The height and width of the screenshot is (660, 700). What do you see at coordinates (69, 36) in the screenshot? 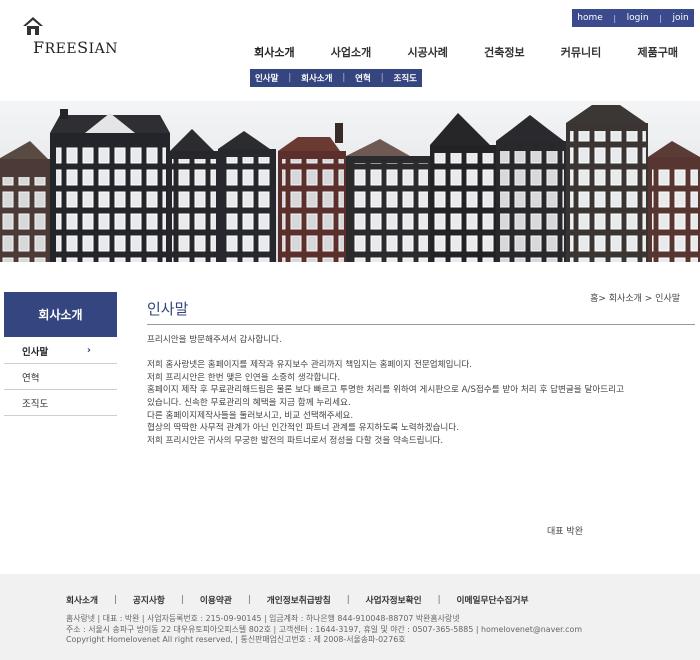
I see `site-logo: FREESIAN` at bounding box center [69, 36].